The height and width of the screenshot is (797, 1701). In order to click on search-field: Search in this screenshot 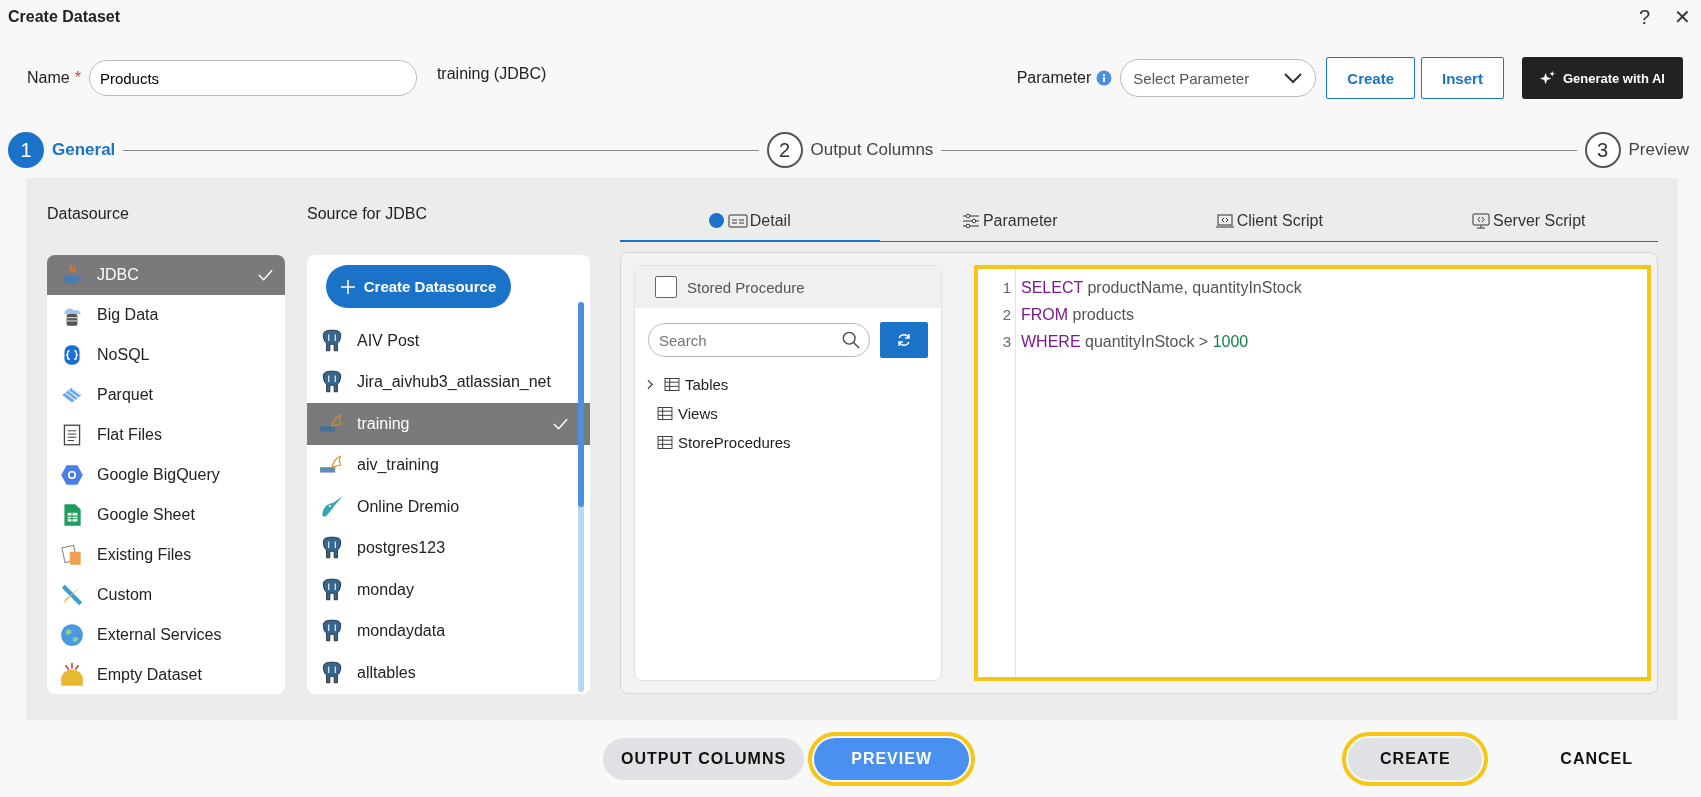, I will do `click(759, 340)`.